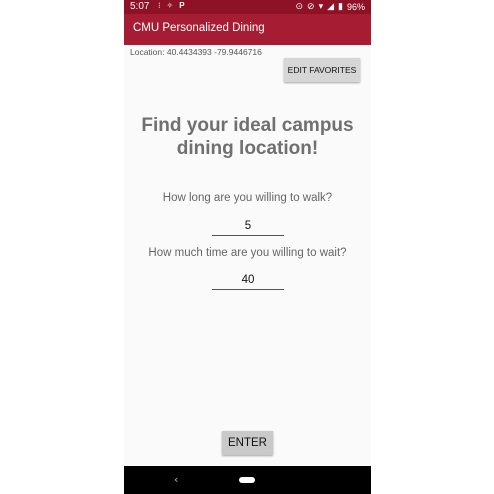 This screenshot has width=494, height=494. I want to click on sync-icon: ✧, so click(170, 5).